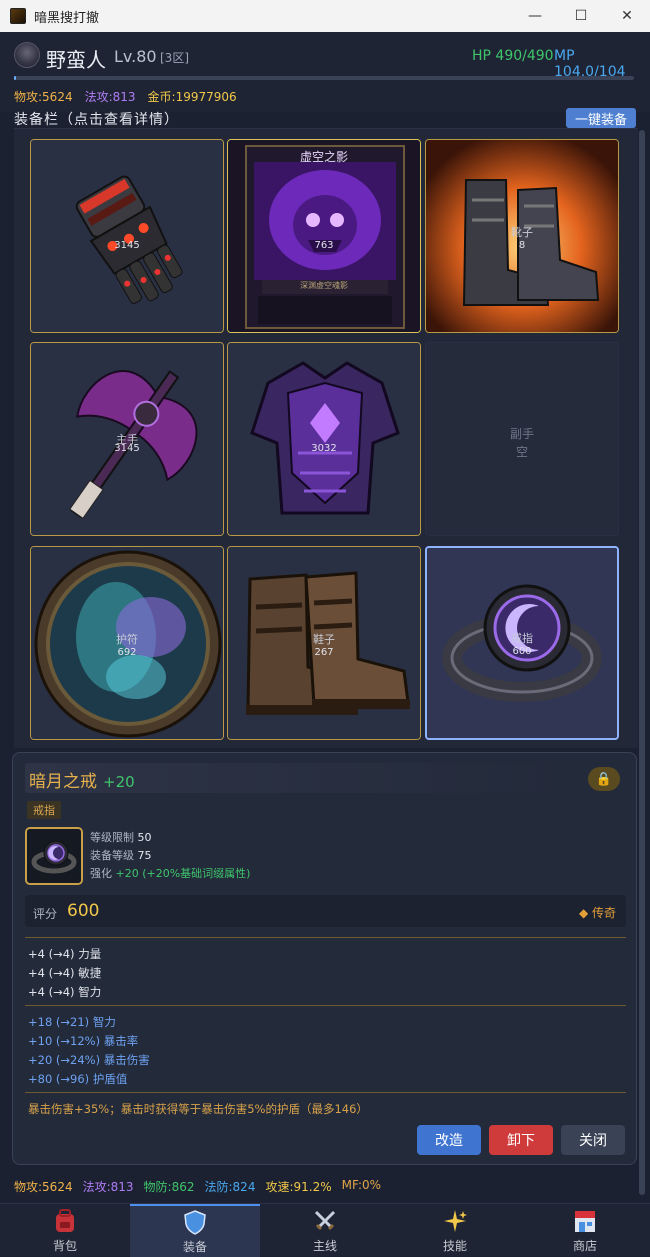 This screenshot has width=650, height=1257. Describe the element at coordinates (454, 1246) in the screenshot. I see `tab-label: 技能` at that location.